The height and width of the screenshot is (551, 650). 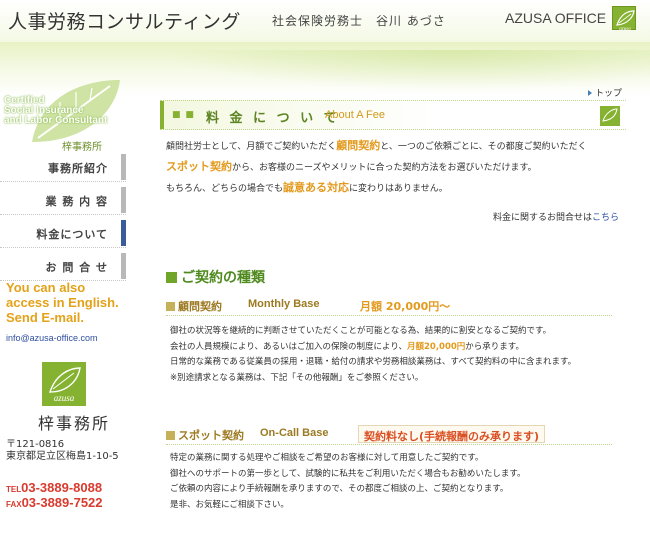 What do you see at coordinates (64, 384) in the screenshot?
I see `azusa-logo: azusa` at bounding box center [64, 384].